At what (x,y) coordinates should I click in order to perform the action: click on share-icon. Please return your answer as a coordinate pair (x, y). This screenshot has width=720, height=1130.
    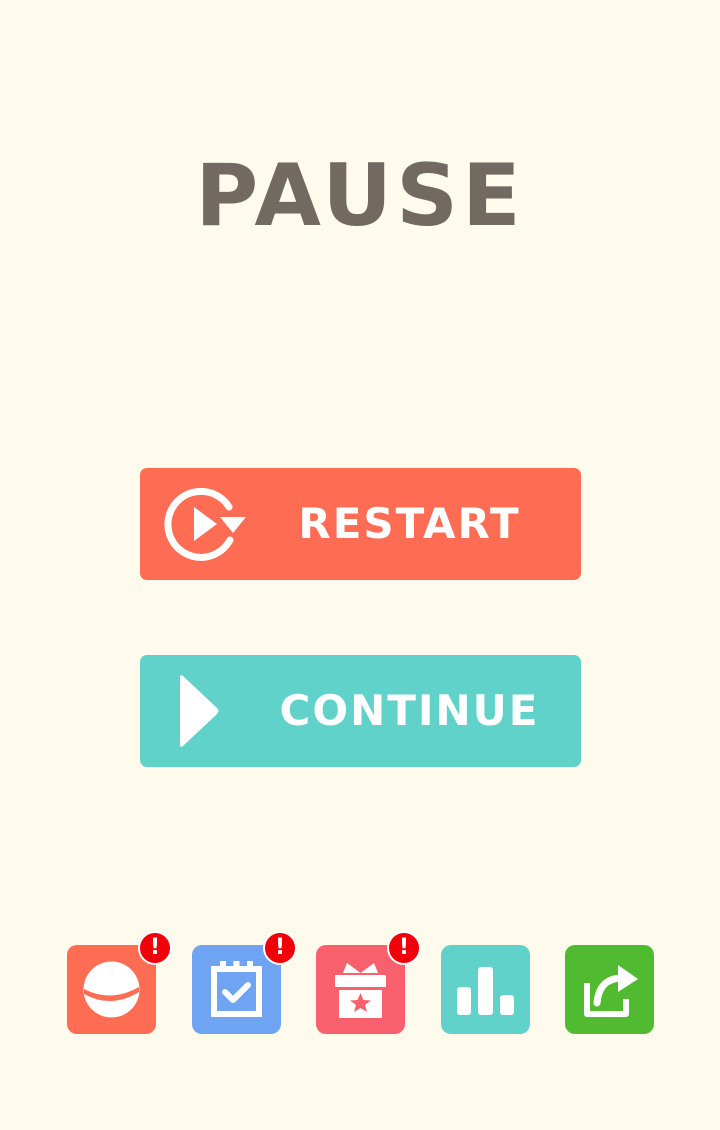
    Looking at the image, I should click on (611, 991).